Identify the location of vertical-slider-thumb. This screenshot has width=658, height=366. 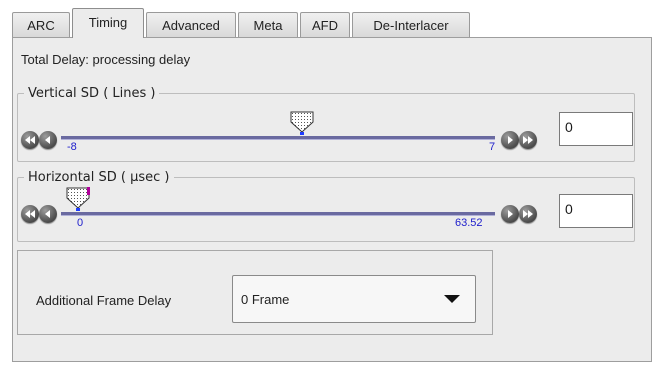
(302, 122).